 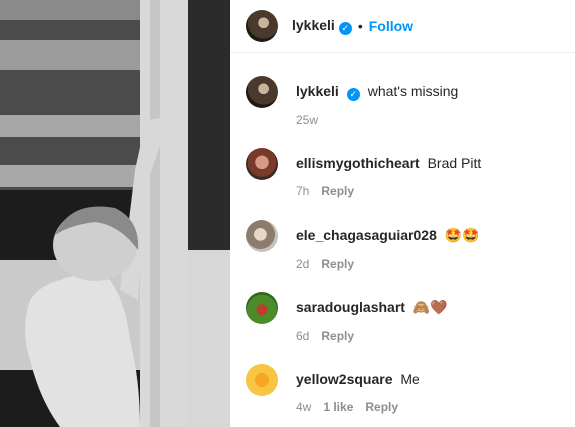 I want to click on comment-time: 2d, so click(x=302, y=264).